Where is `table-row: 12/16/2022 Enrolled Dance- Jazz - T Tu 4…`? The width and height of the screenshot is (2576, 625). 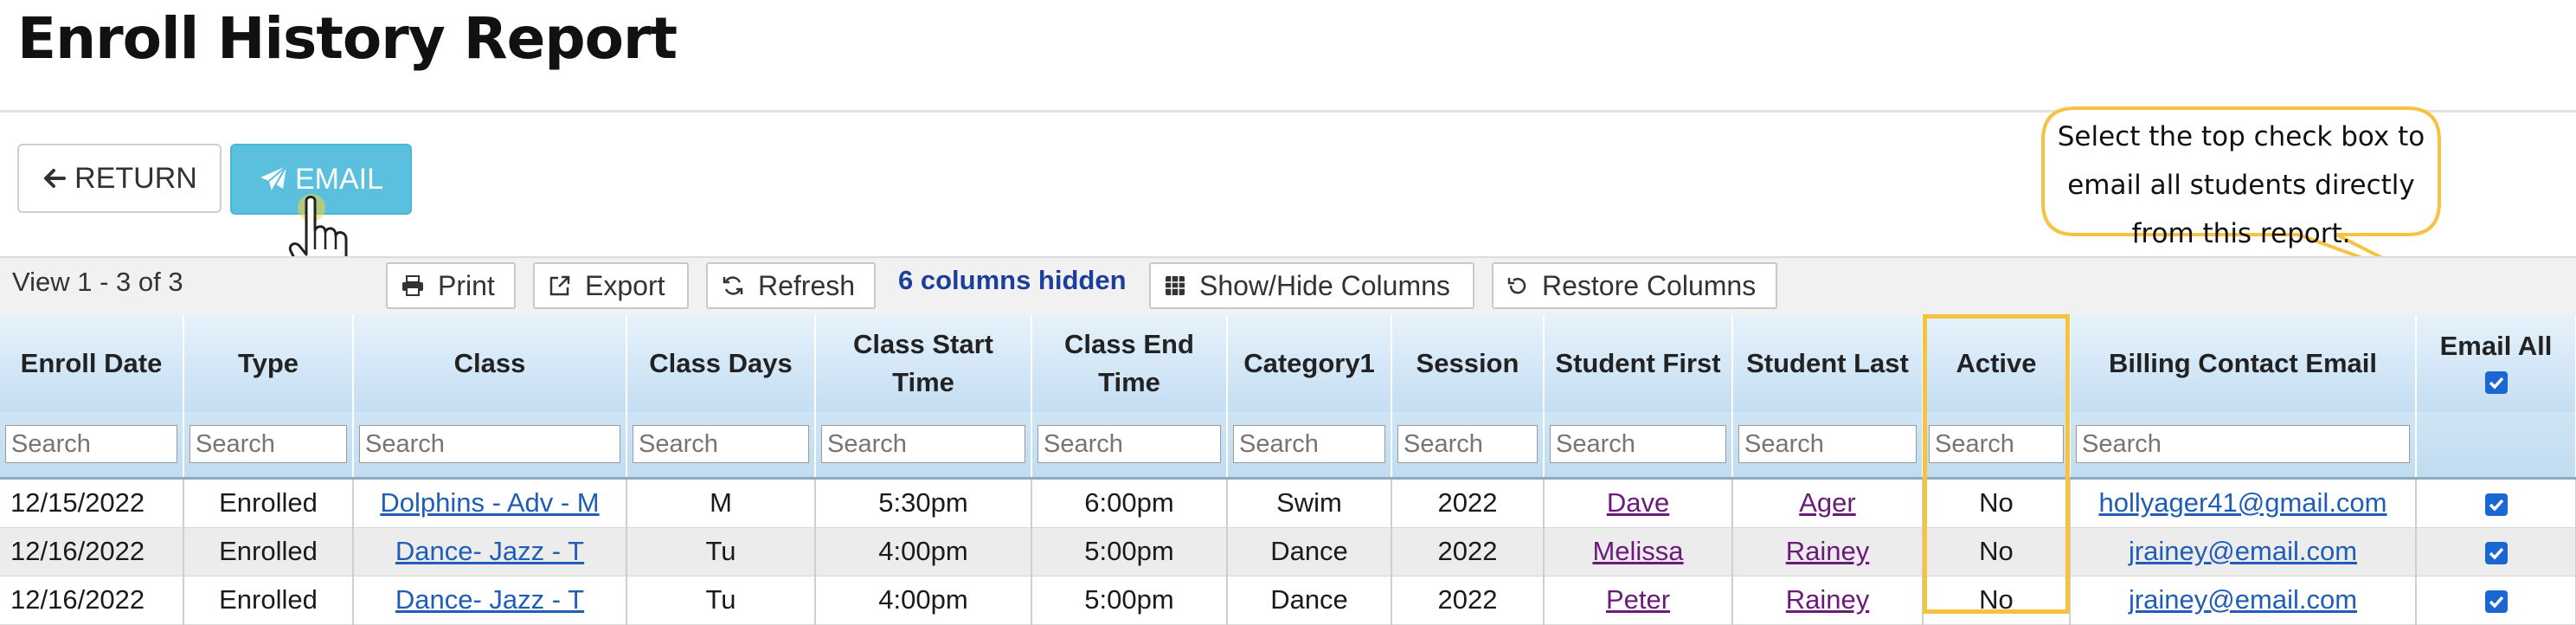
table-row: 12/16/2022 Enrolled Dance- Jazz - T Tu 4… is located at coordinates (1288, 552).